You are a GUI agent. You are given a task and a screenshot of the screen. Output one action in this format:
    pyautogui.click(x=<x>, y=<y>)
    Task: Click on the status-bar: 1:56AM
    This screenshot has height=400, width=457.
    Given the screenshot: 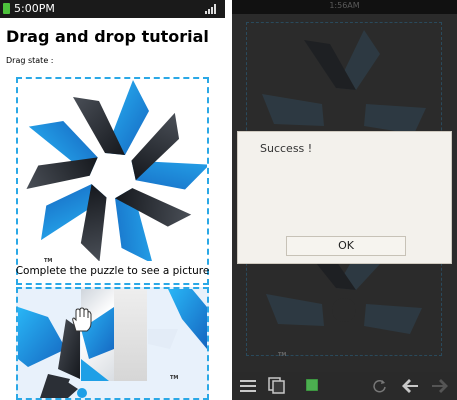 What is the action you would take?
    pyautogui.click(x=344, y=7)
    